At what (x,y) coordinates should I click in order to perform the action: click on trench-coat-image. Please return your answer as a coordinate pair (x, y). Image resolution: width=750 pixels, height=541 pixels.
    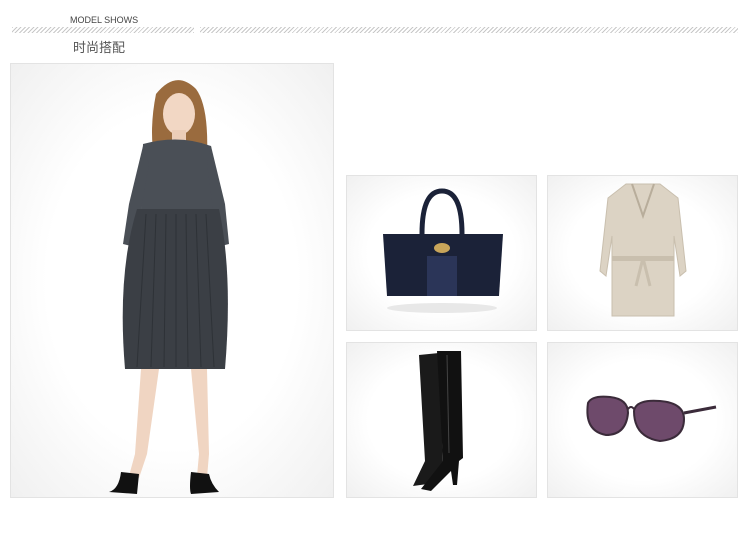
    Looking at the image, I should click on (643, 250).